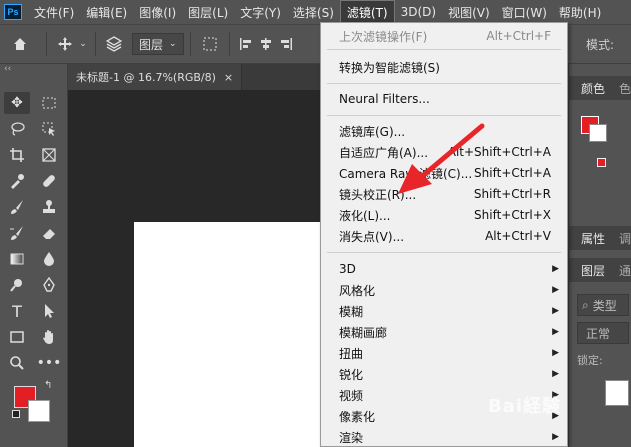 The image size is (631, 447). Describe the element at coordinates (444, 437) in the screenshot. I see `menu-item-render: 渲染 ▶` at that location.